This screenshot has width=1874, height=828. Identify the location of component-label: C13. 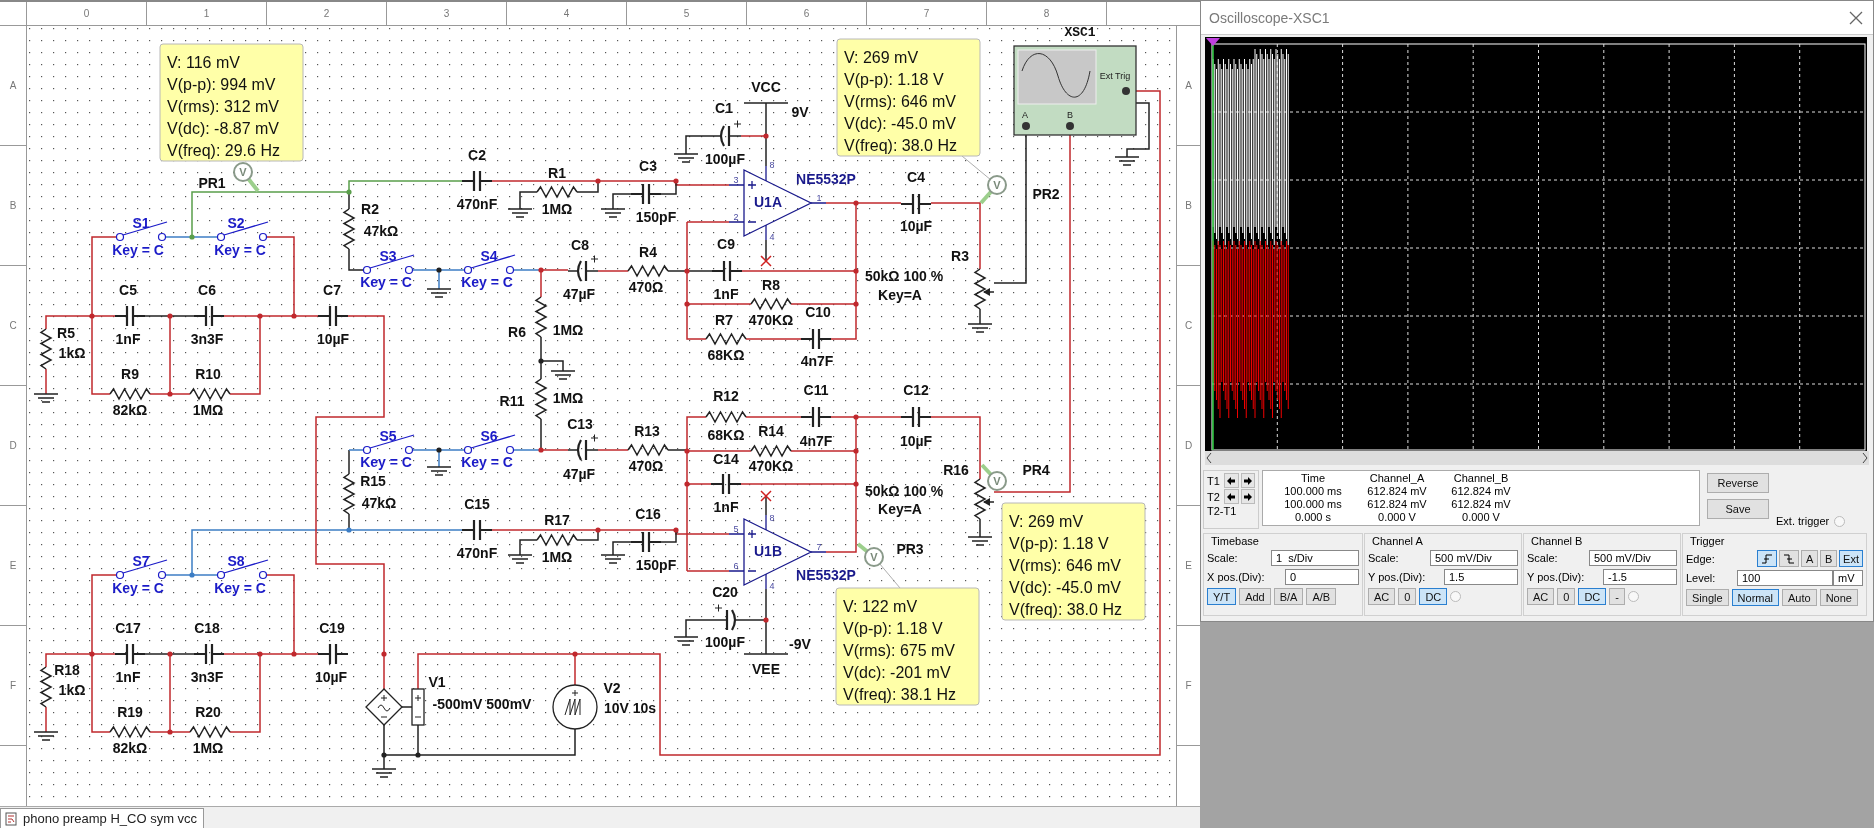
(580, 424).